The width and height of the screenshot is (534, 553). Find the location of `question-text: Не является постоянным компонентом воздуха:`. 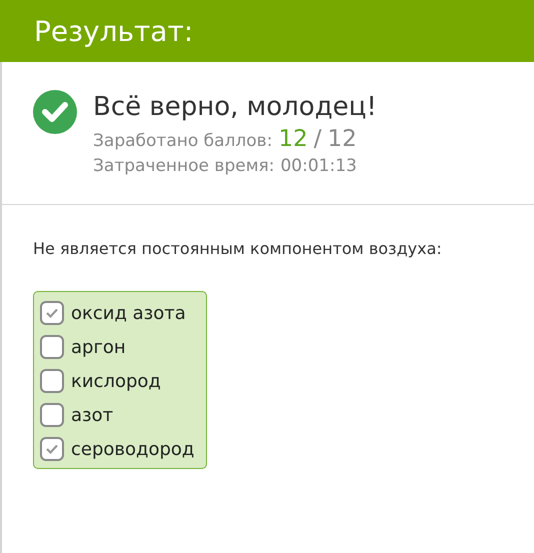

question-text: Не является постоянным компонентом воздуха: is located at coordinates (238, 248).